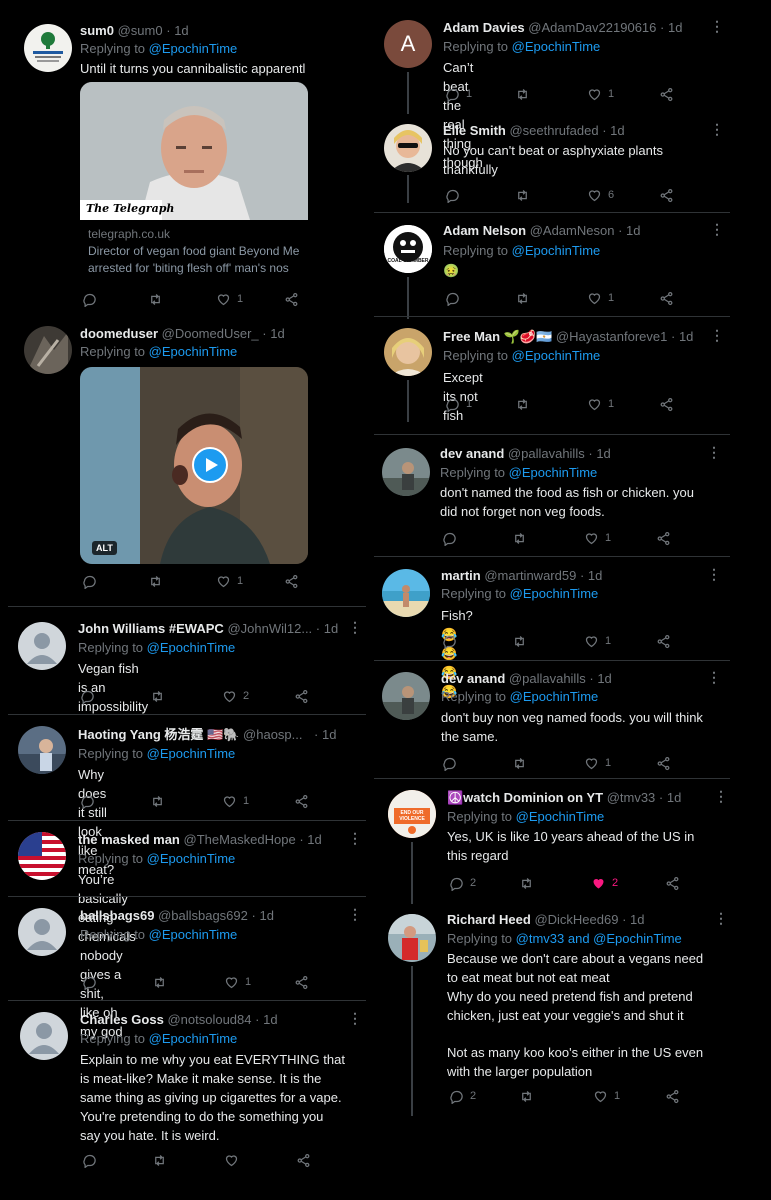  Describe the element at coordinates (240, 839) in the screenshot. I see `handle: @TheMaskedHope` at that location.